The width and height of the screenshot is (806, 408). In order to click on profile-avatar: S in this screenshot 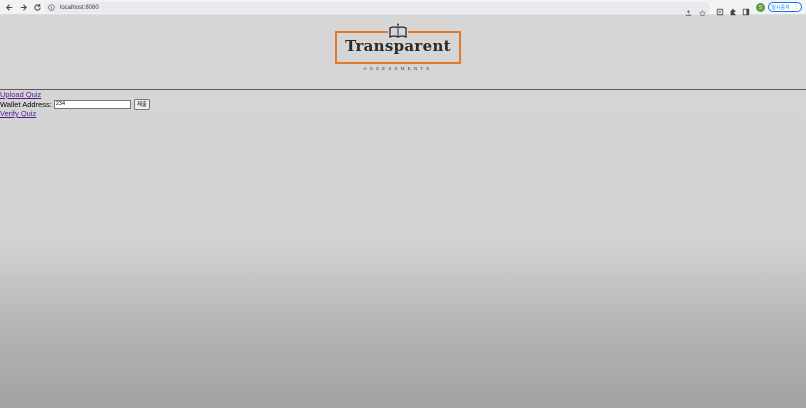, I will do `click(760, 7)`.